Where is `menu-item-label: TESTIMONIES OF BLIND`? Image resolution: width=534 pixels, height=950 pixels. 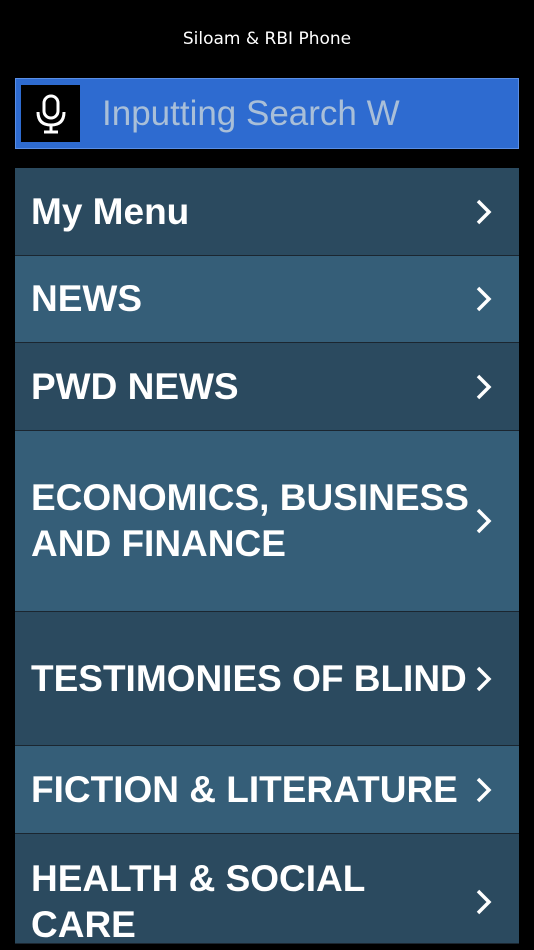 menu-item-label: TESTIMONIES OF BLIND is located at coordinates (249, 678).